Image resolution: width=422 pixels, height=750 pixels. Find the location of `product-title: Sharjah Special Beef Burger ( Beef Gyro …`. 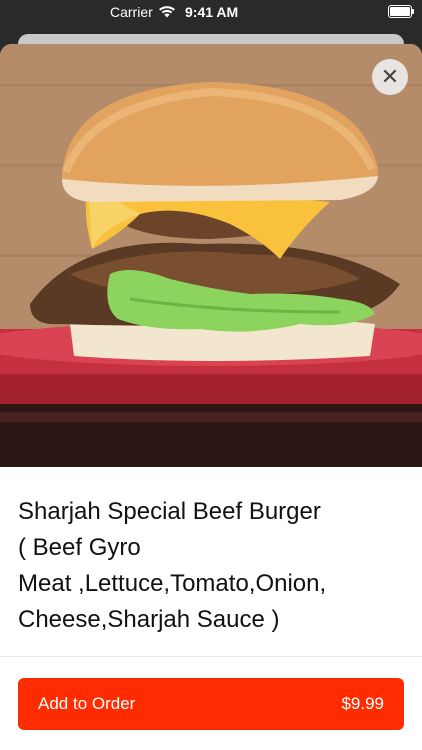

product-title: Sharjah Special Beef Burger ( Beef Gyro … is located at coordinates (172, 565).